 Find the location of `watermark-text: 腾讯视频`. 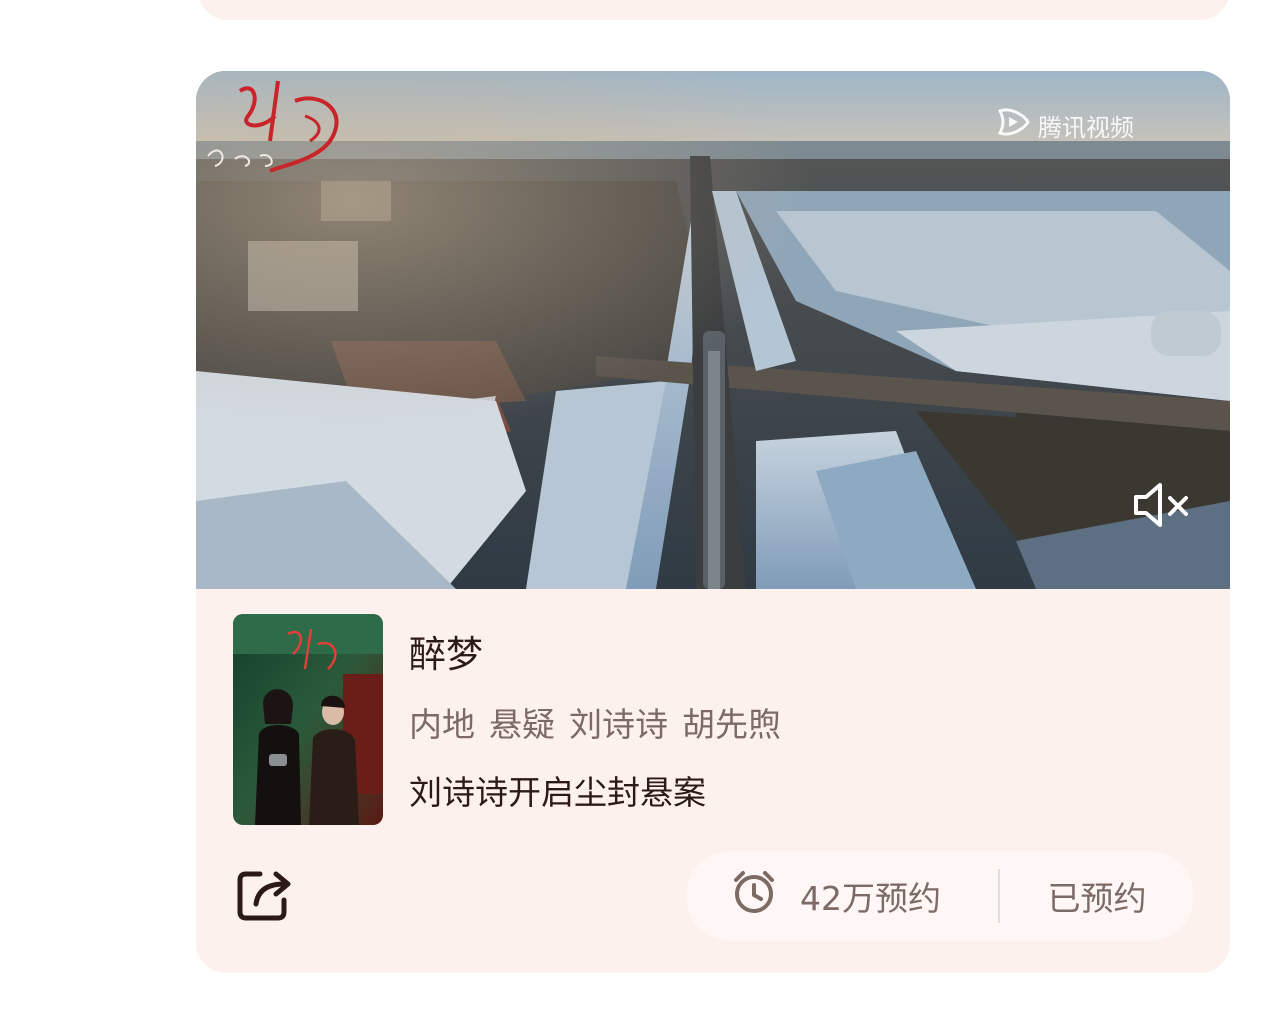

watermark-text: 腾讯视频 is located at coordinates (1086, 127).